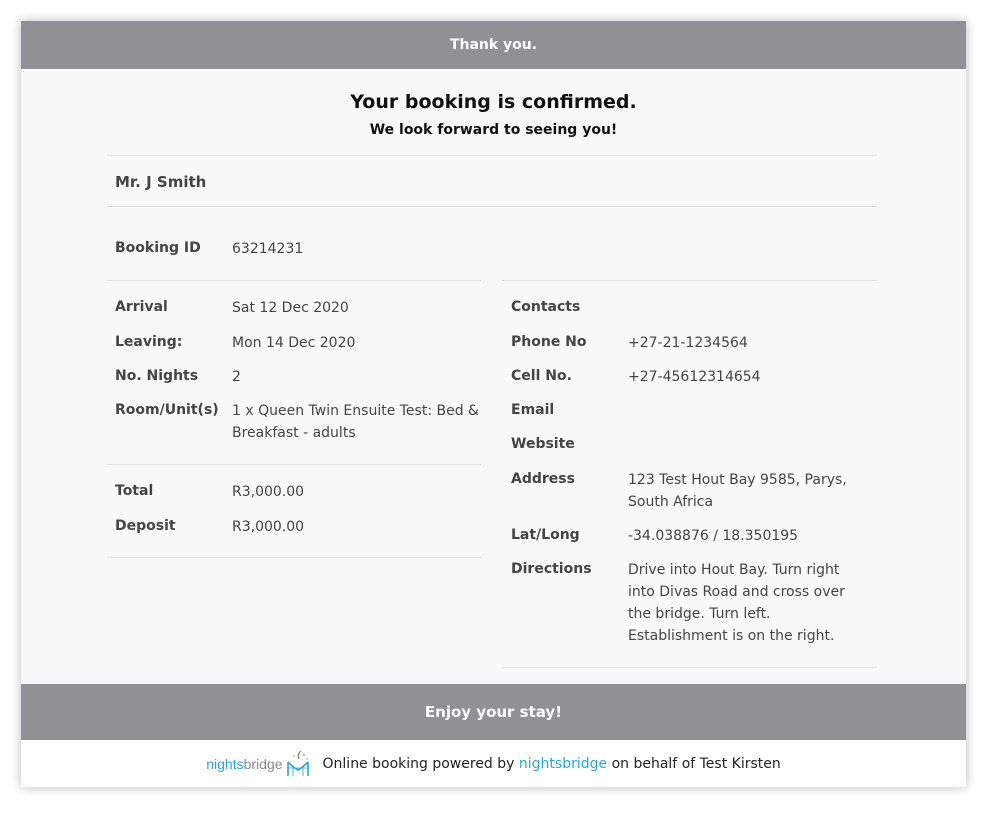  I want to click on phone-label: Phone No, so click(549, 342).